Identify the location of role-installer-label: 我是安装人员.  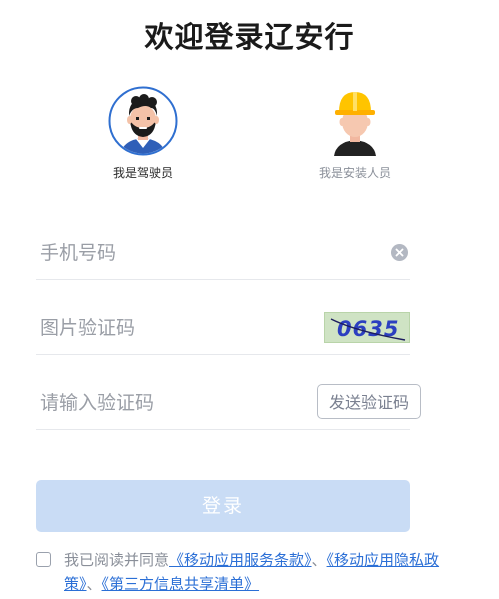
(354, 173).